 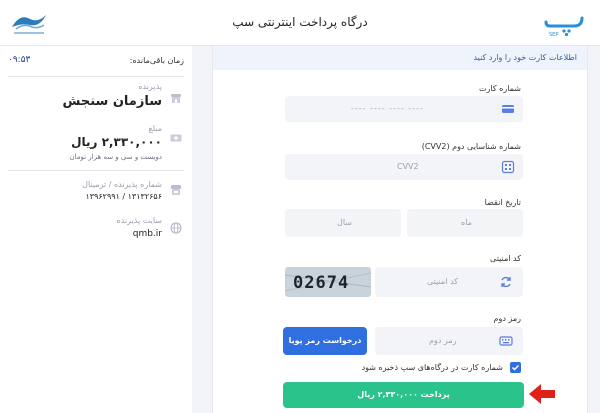 I want to click on globe-icon, so click(x=176, y=228).